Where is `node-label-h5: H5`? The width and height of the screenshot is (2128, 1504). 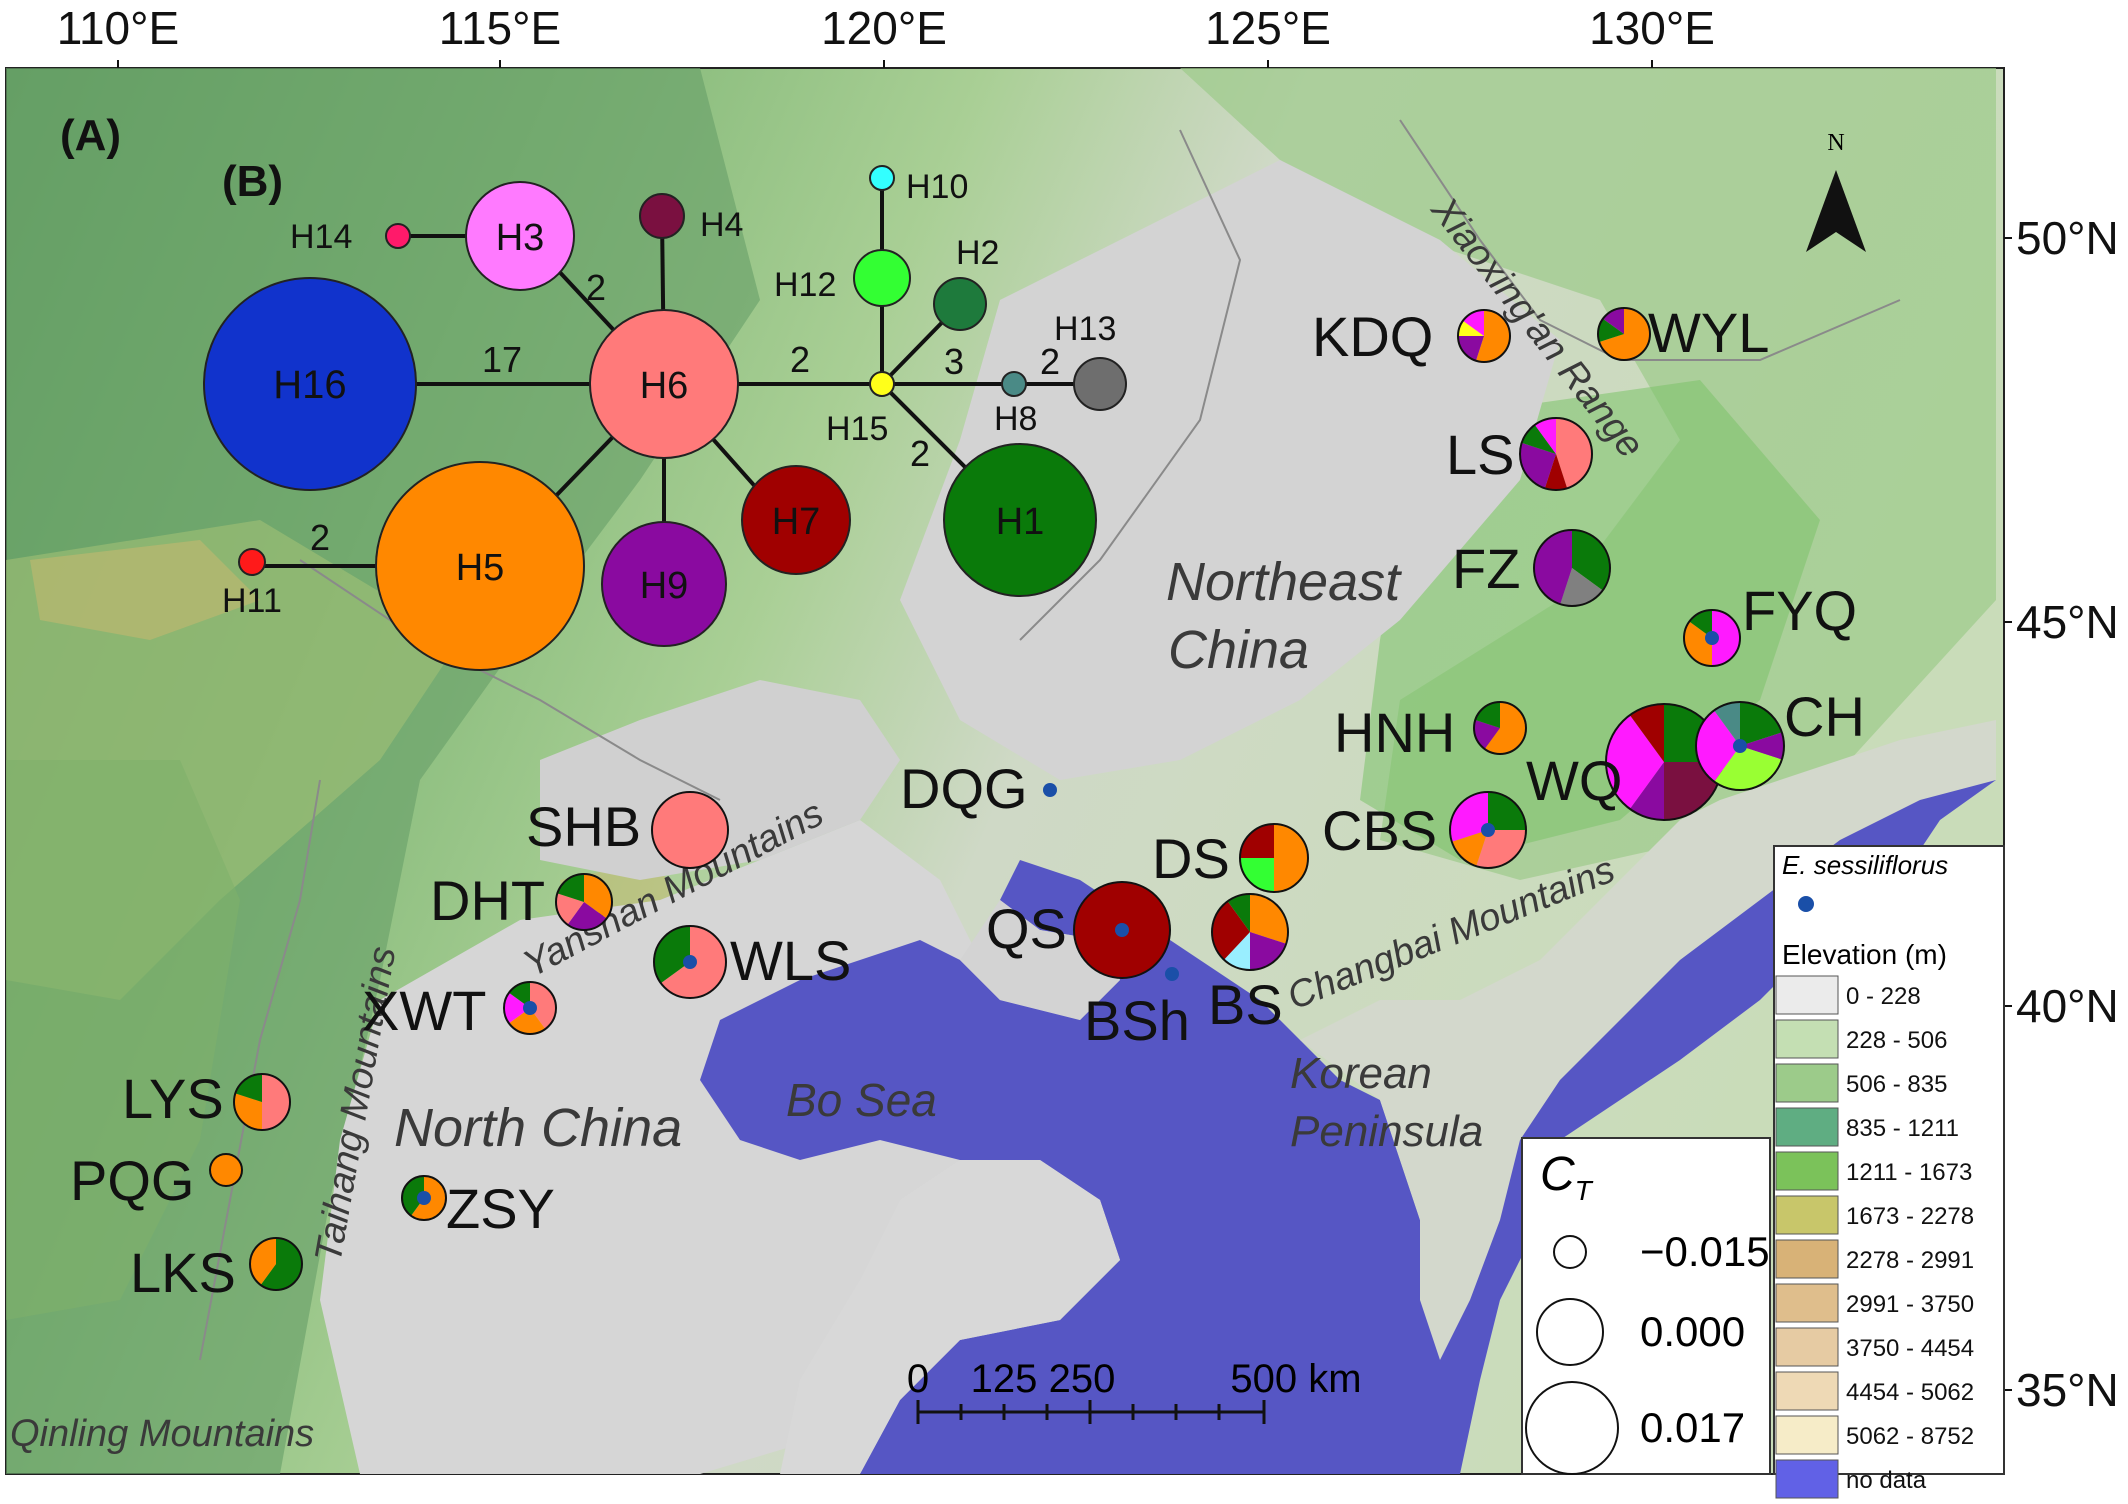 node-label-h5: H5 is located at coordinates (480, 568).